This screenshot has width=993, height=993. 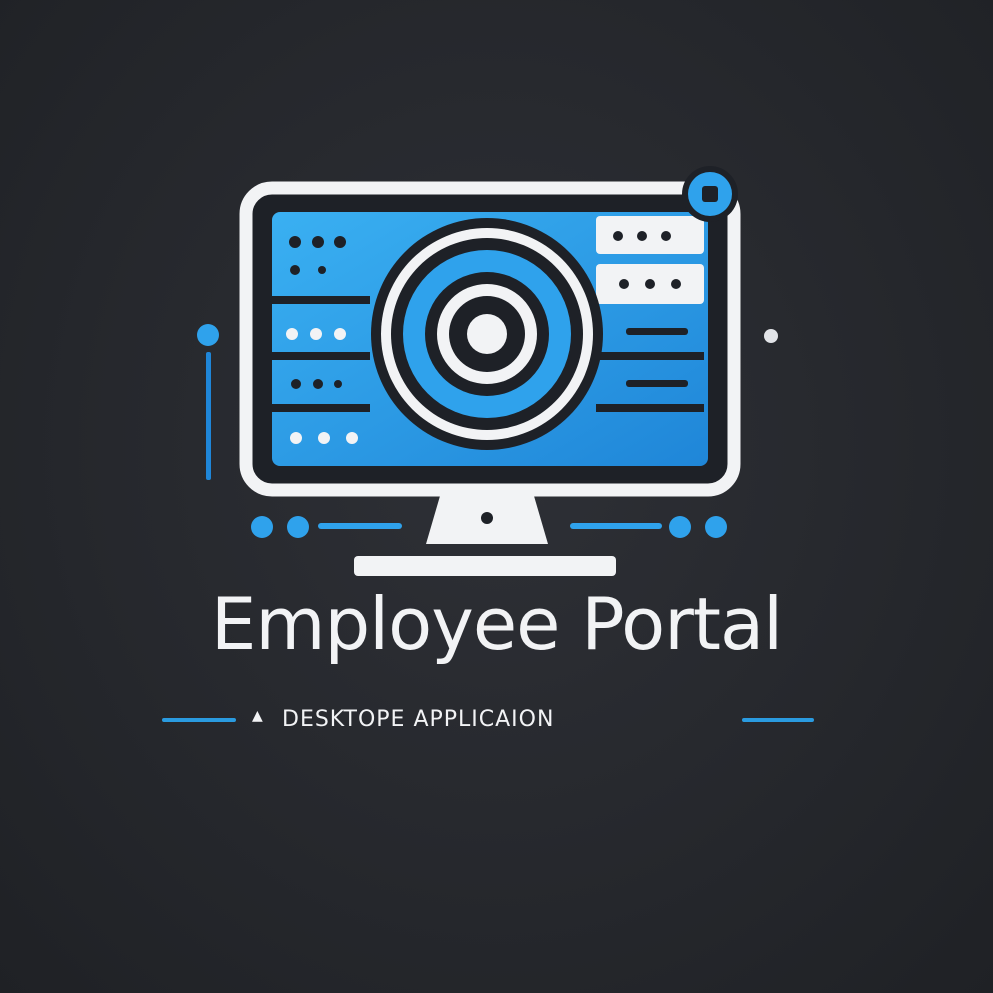 I want to click on subtitle-divider-right, so click(x=778, y=720).